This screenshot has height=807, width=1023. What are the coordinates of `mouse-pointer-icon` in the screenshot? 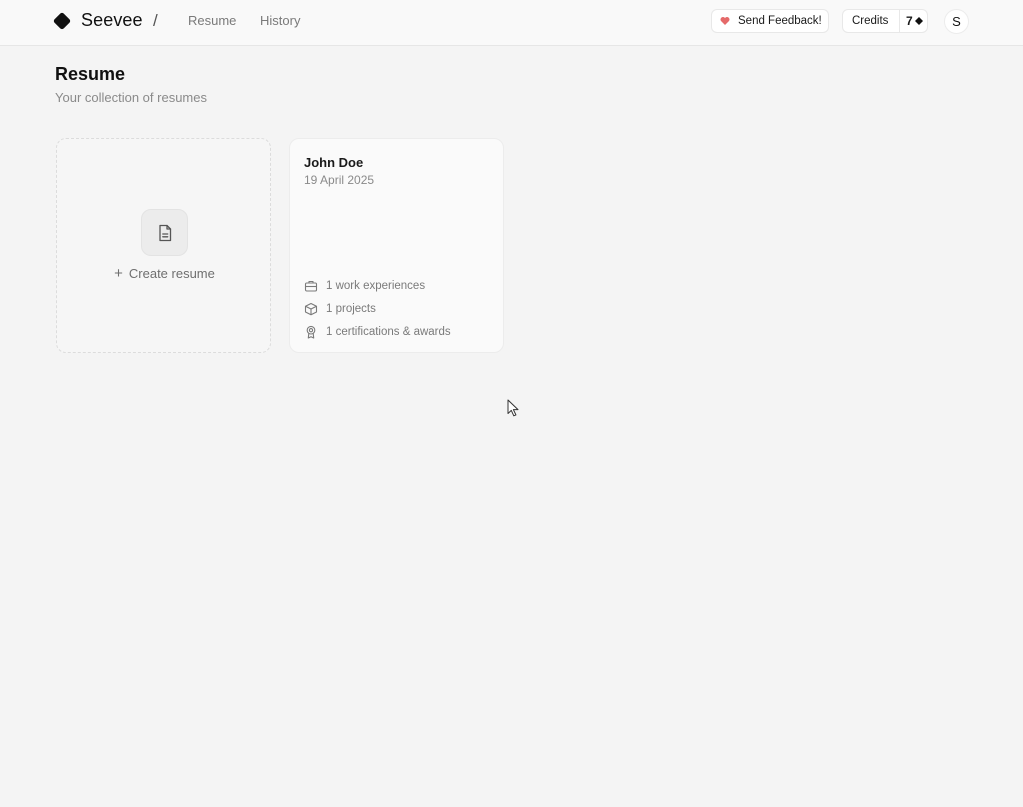 It's located at (513, 408).